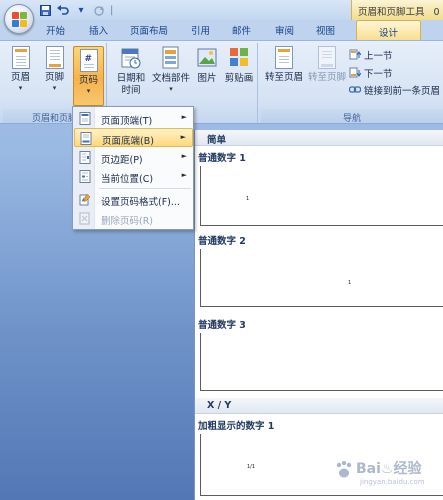 The image size is (443, 500). I want to click on goto-header-icon, so click(284, 57).